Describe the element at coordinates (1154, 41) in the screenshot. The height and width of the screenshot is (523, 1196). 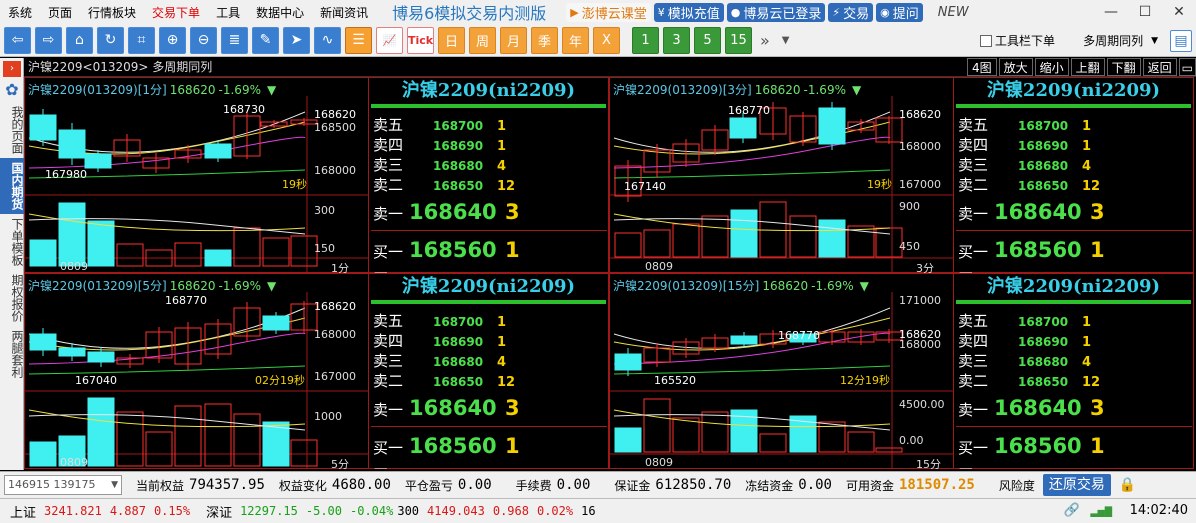
I see `multi-period-dropdown-icon: ▼` at that location.